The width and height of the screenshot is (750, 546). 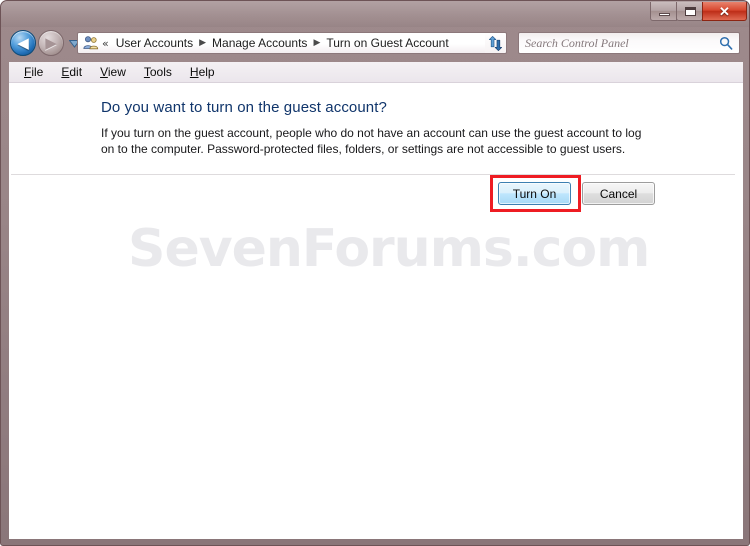 I want to click on search-input, so click(x=615, y=43).